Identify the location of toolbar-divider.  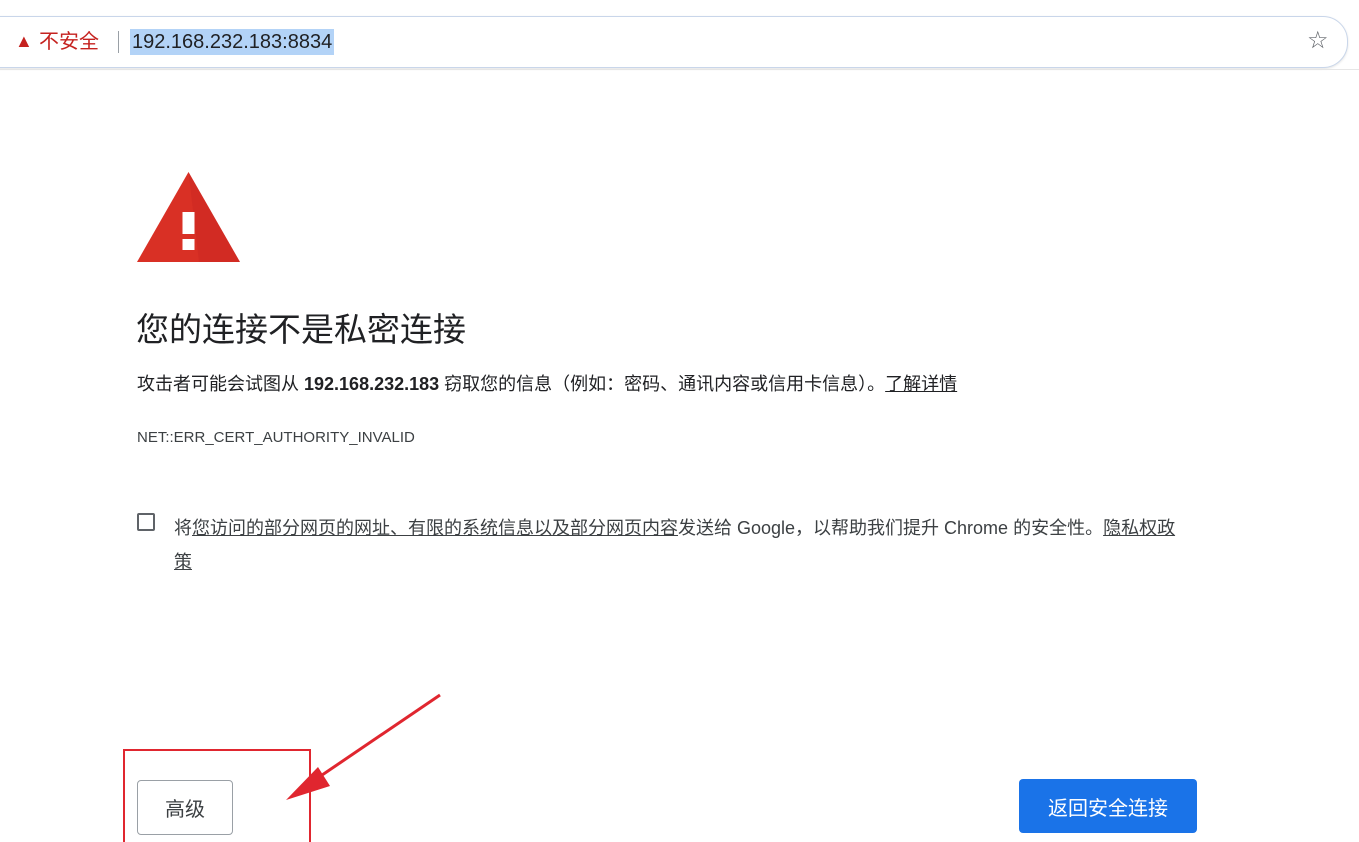
(679, 69).